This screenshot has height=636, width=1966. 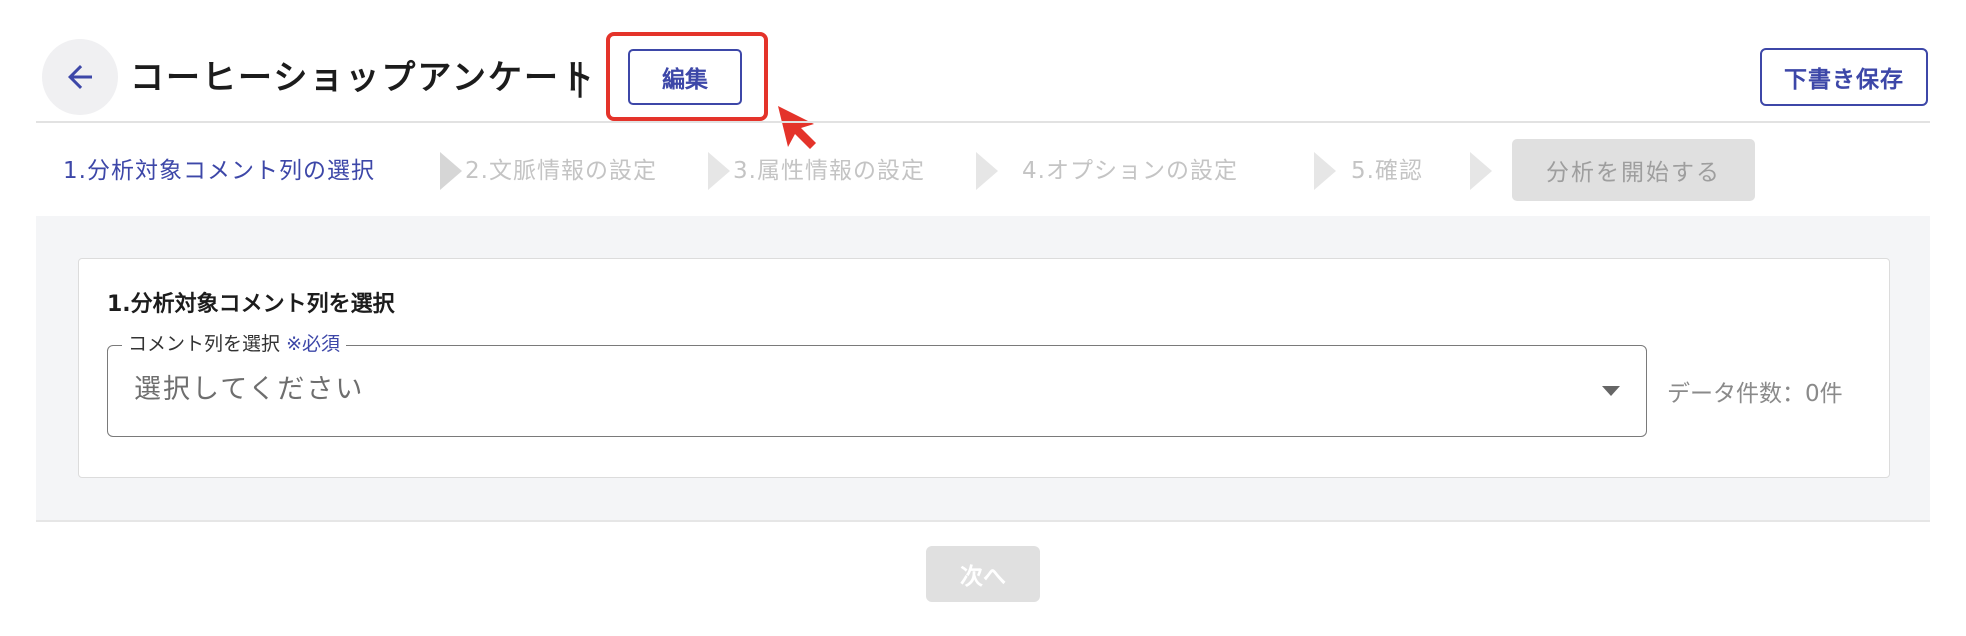 I want to click on step-2-label: 2.文脈情報の設定, so click(x=561, y=171).